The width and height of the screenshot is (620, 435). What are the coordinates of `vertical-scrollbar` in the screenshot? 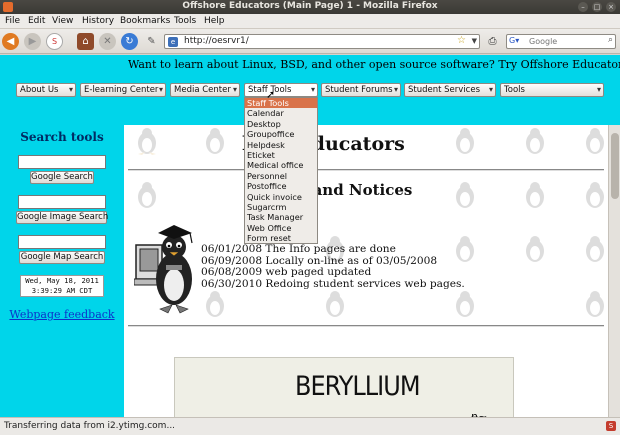 It's located at (614, 271).